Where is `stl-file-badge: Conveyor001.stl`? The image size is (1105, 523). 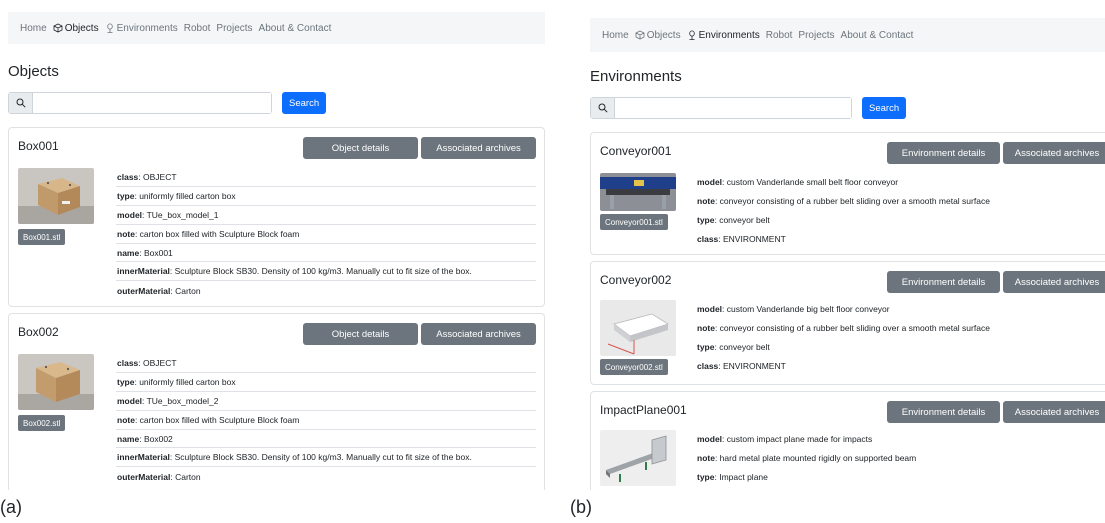 stl-file-badge: Conveyor001.stl is located at coordinates (634, 222).